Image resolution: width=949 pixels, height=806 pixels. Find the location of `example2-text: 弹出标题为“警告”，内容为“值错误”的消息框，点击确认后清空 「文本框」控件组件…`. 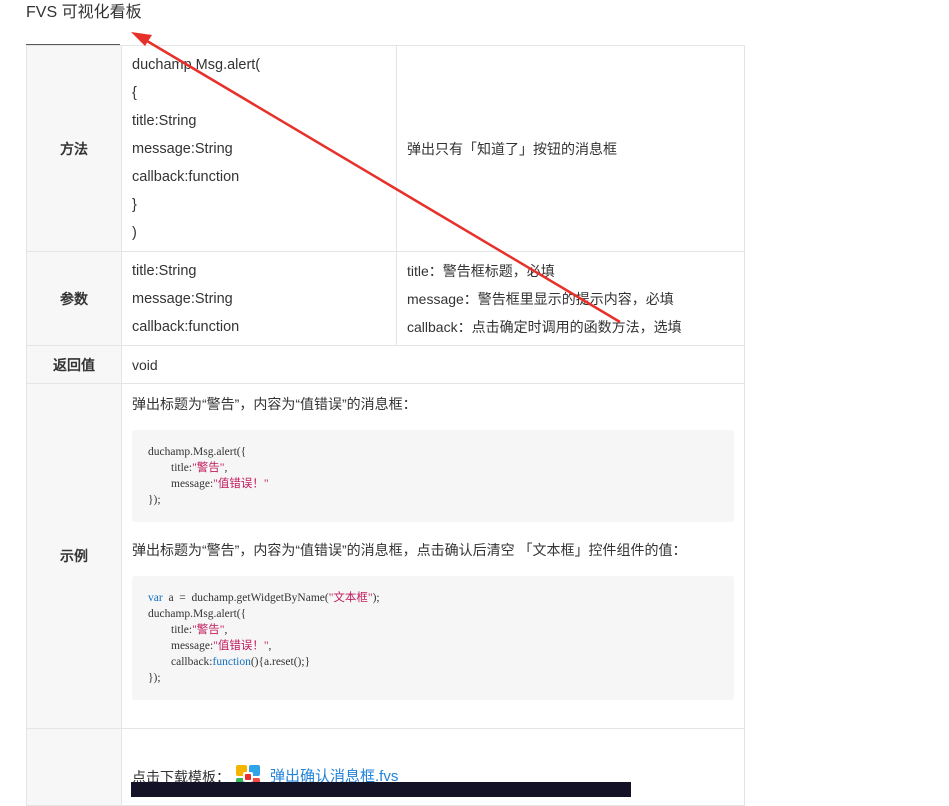

example2-text: 弹出标题为“警告”，内容为“值错误”的消息框，点击确认后清空 「文本框」控件组件… is located at coordinates (409, 550).